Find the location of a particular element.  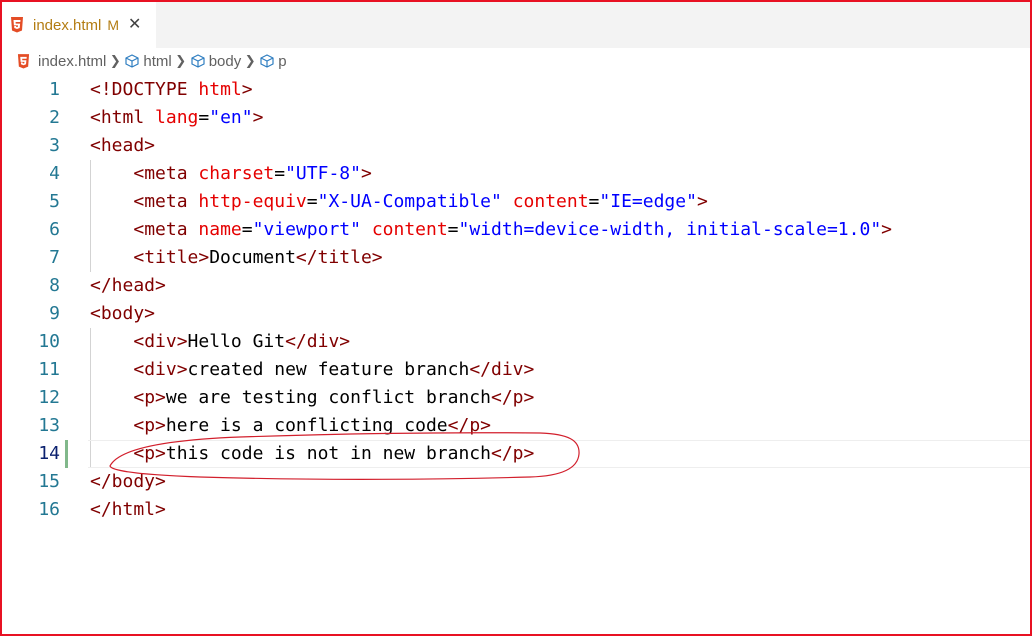

breadcrumb-item-file: index.html is located at coordinates (61, 61).